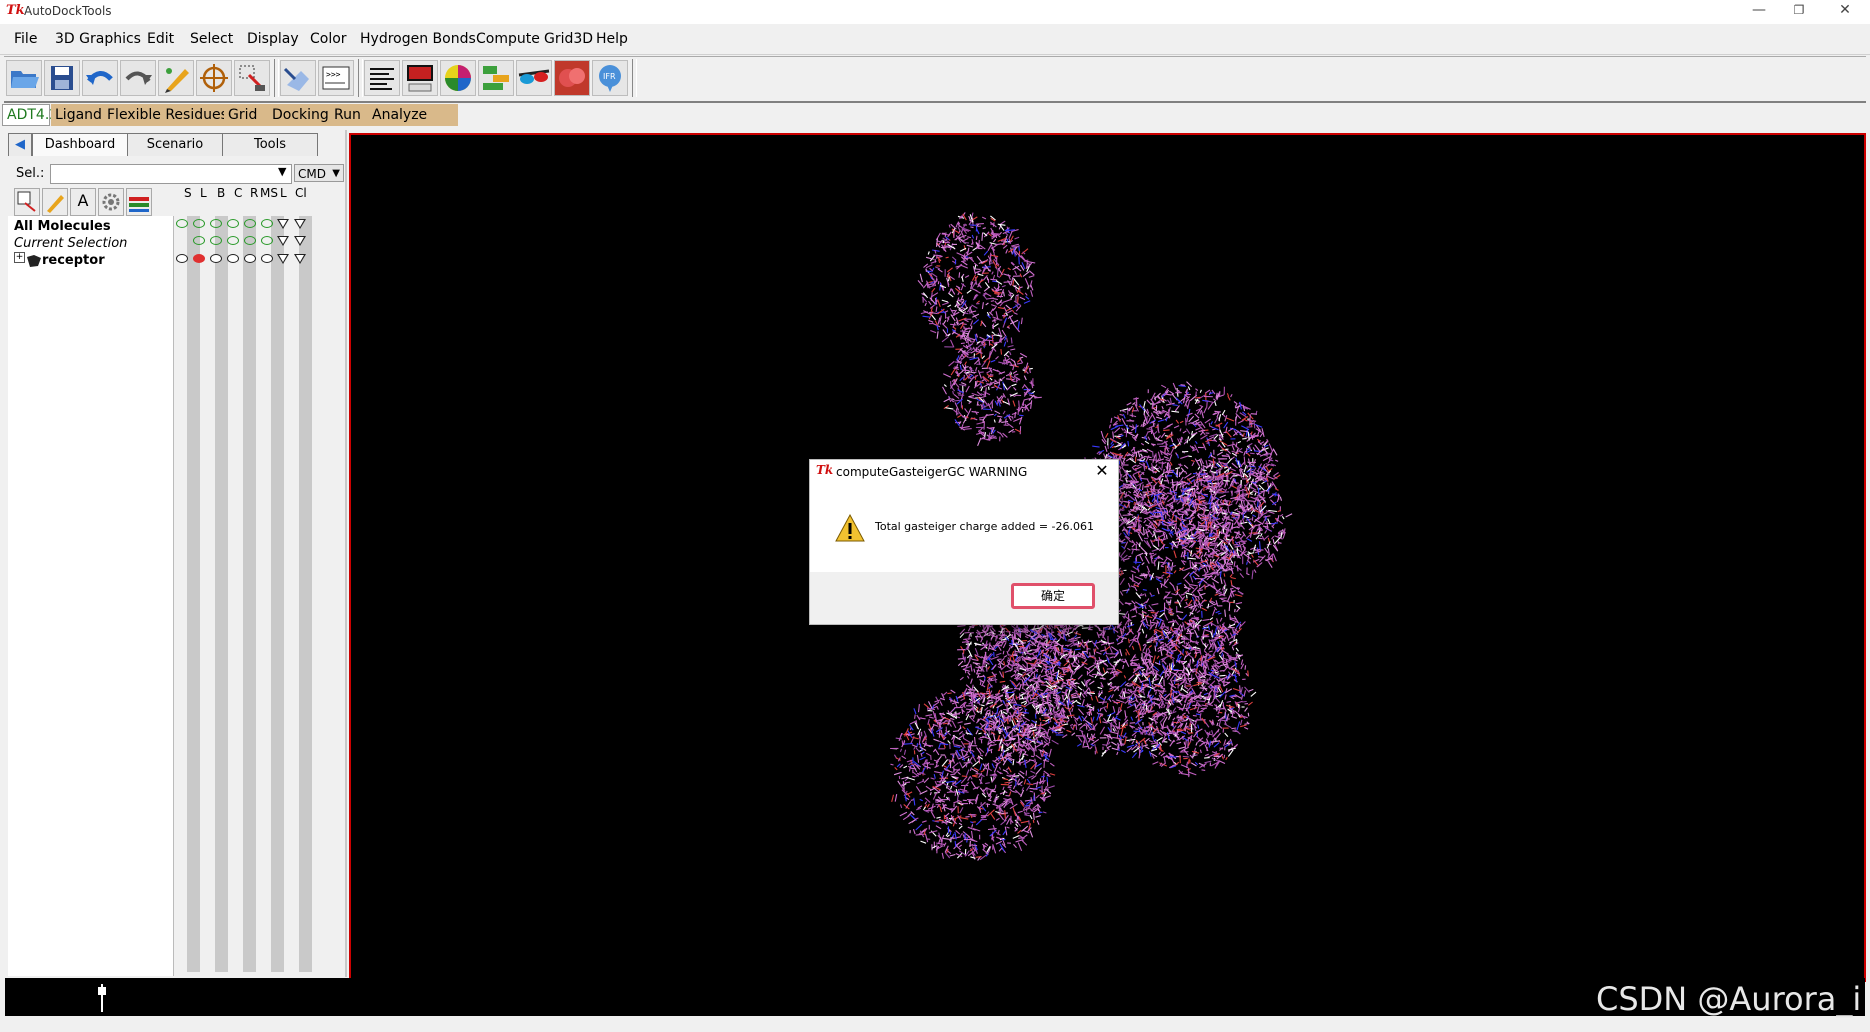 The image size is (1870, 1032). What do you see at coordinates (211, 39) in the screenshot?
I see `menu-select: Select` at bounding box center [211, 39].